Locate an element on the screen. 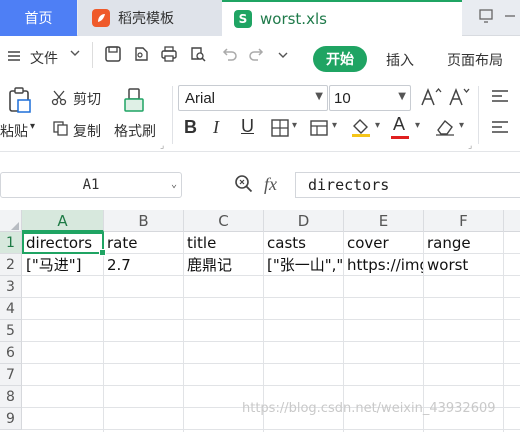  column-header-g-partial is located at coordinates (512, 221).